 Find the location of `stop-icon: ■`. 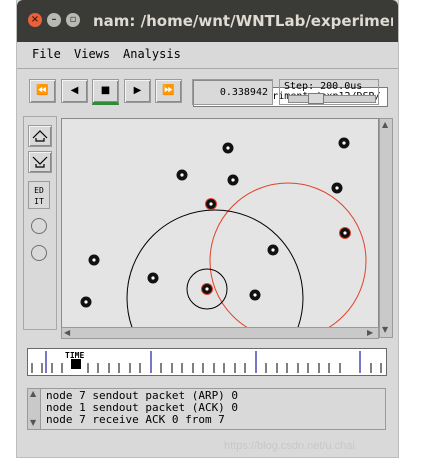

stop-icon: ■ is located at coordinates (105, 90).